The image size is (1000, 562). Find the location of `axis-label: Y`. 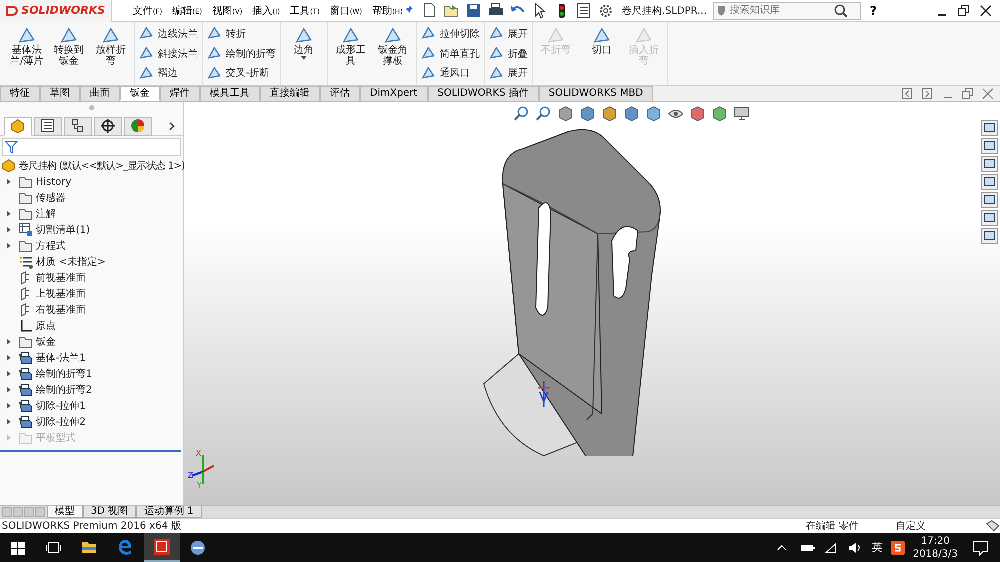

axis-label: Y is located at coordinates (199, 485).